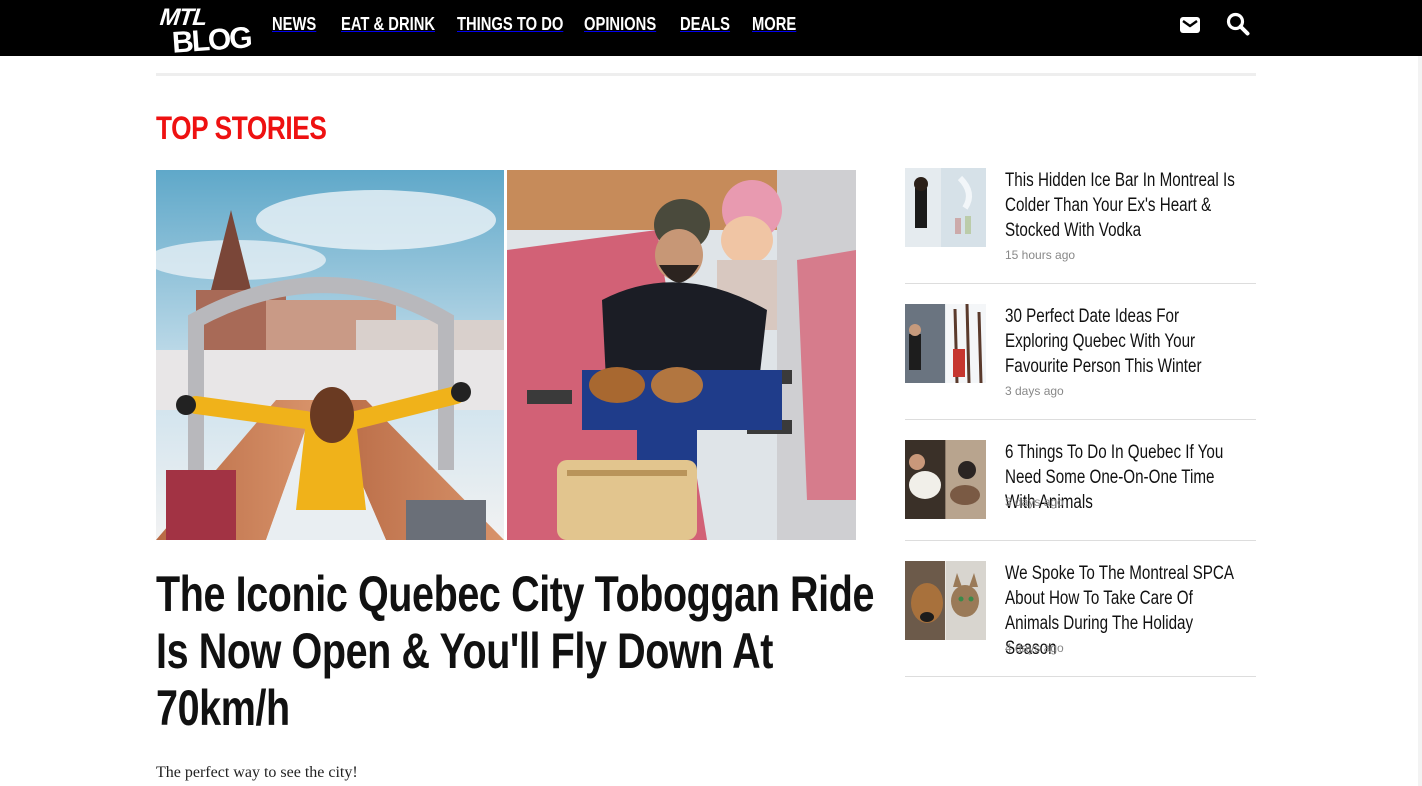 The height and width of the screenshot is (786, 1422). I want to click on logo-text-bottom: BLOG, so click(211, 40).